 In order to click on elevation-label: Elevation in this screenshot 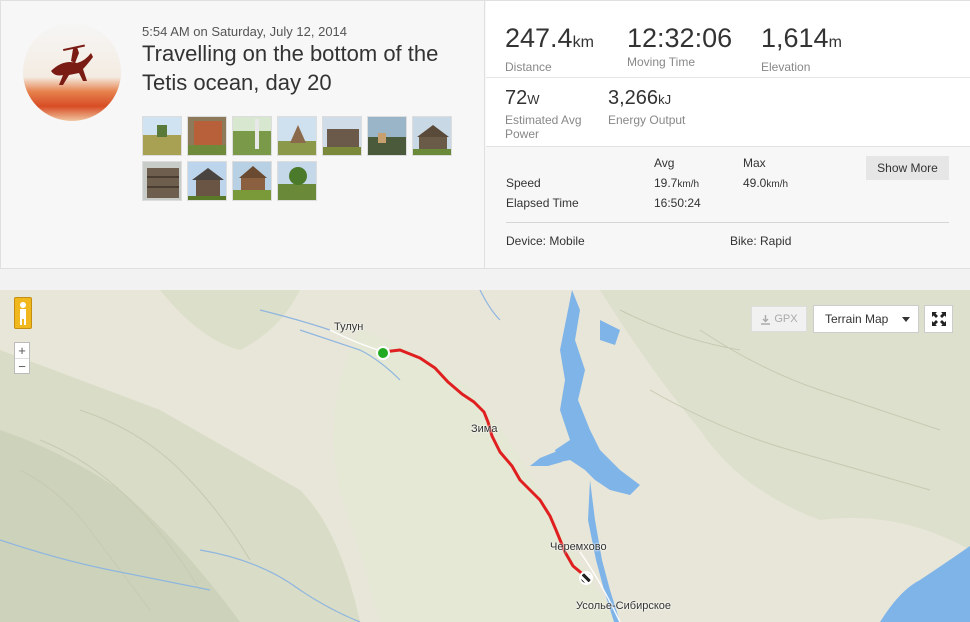, I will do `click(786, 67)`.